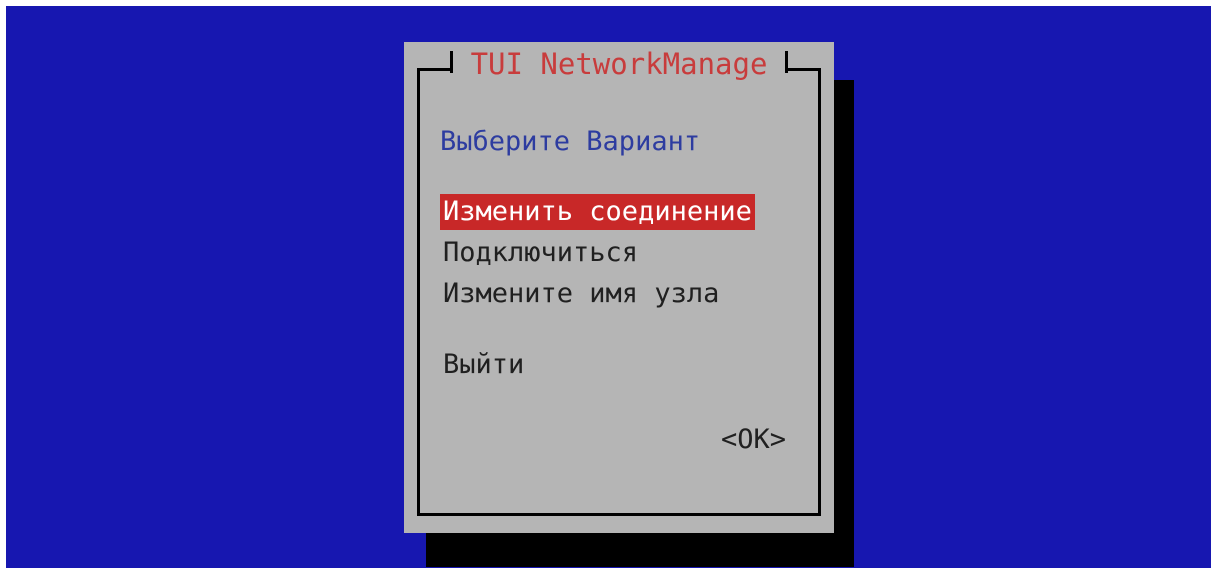  What do you see at coordinates (581, 294) in the screenshot?
I see `menu-item-set-hostname: Измените имя узла` at bounding box center [581, 294].